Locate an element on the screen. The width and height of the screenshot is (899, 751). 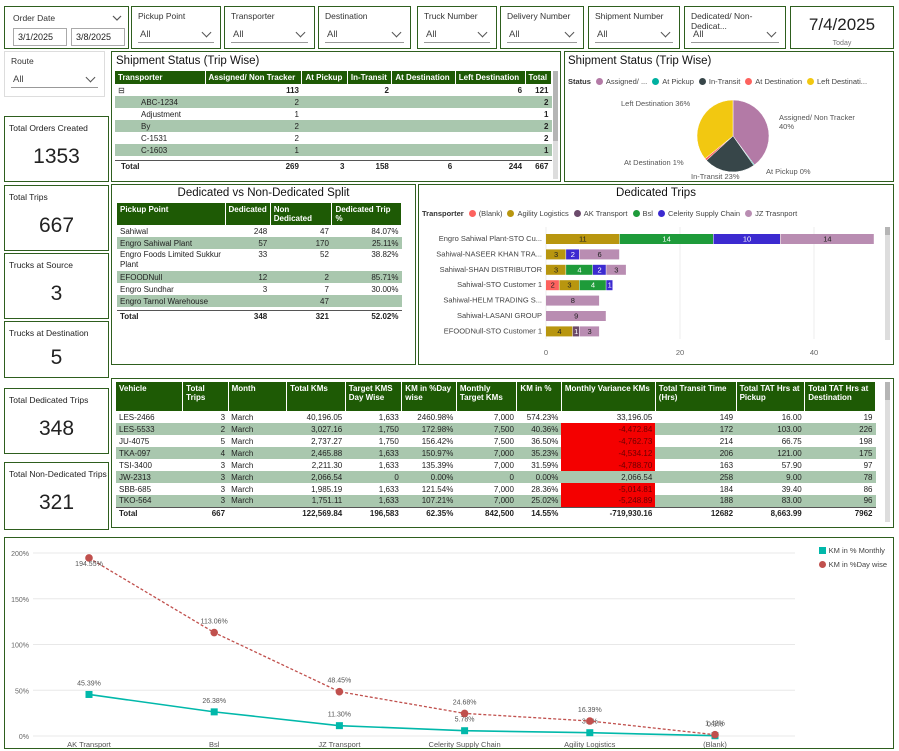
table-row: EFOODNull 12 2 85.71% is located at coordinates (259, 277).